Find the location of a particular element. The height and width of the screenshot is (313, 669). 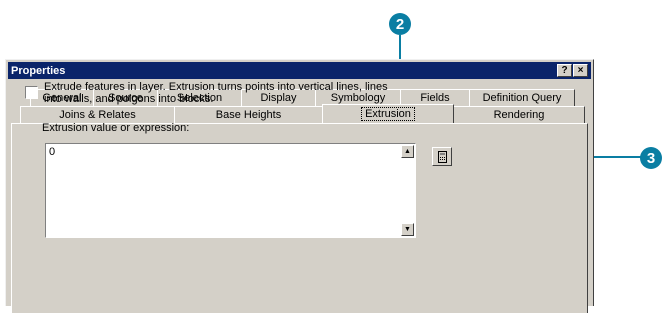

scroll-down-button: ▼ is located at coordinates (407, 229).